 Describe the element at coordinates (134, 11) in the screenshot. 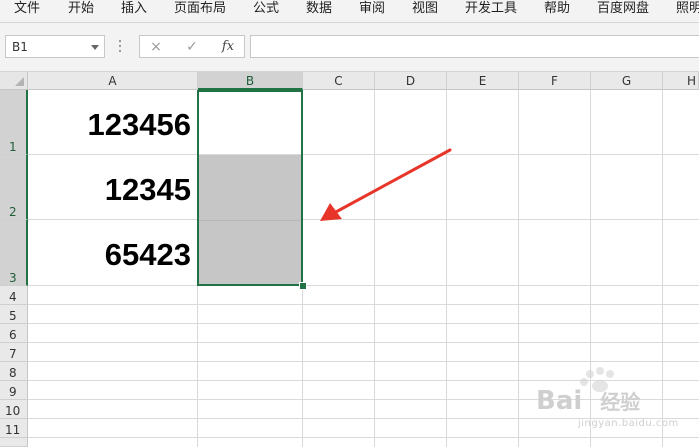

I see `menu-insert: 插入` at that location.